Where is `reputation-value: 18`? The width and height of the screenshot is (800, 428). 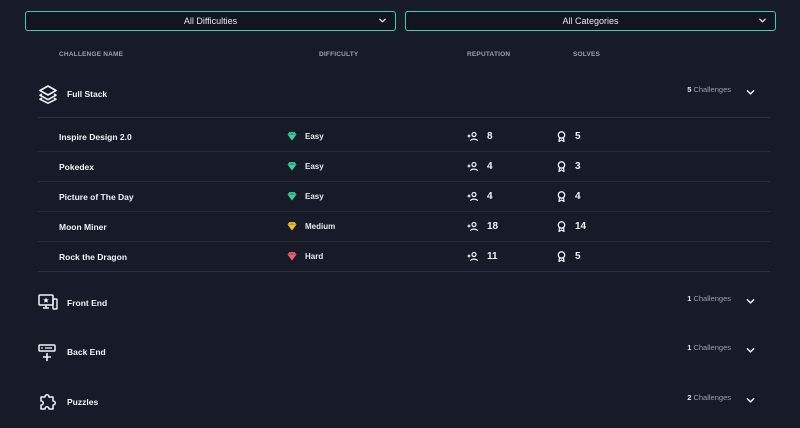 reputation-value: 18 is located at coordinates (493, 226).